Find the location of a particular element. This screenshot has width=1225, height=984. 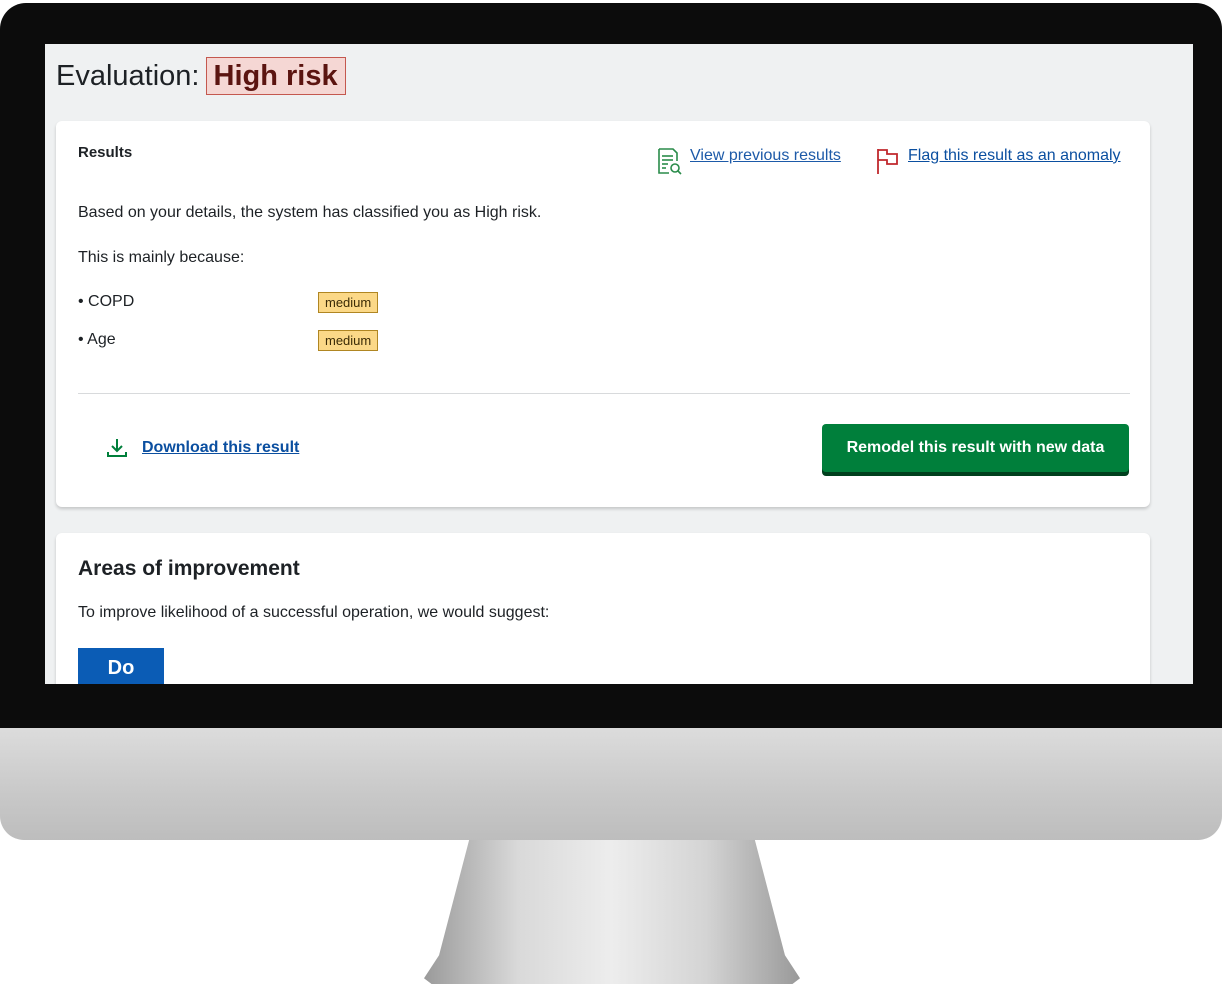

results-heading: Results is located at coordinates (105, 152).